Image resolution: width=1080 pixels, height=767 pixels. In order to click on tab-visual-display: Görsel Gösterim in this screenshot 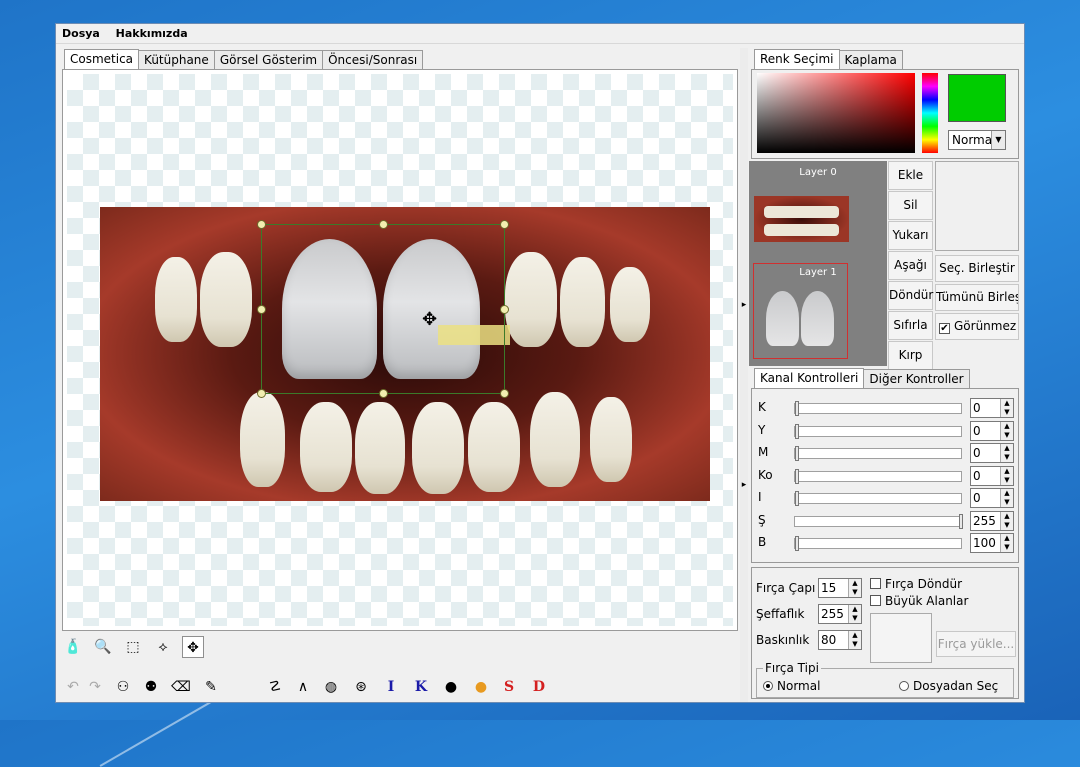, I will do `click(268, 60)`.